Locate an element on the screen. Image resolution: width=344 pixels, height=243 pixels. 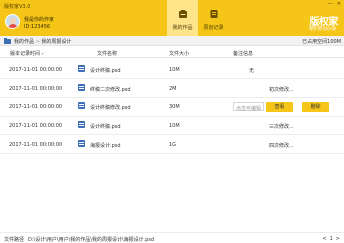
row-file-size: 1G is located at coordinates (173, 145).